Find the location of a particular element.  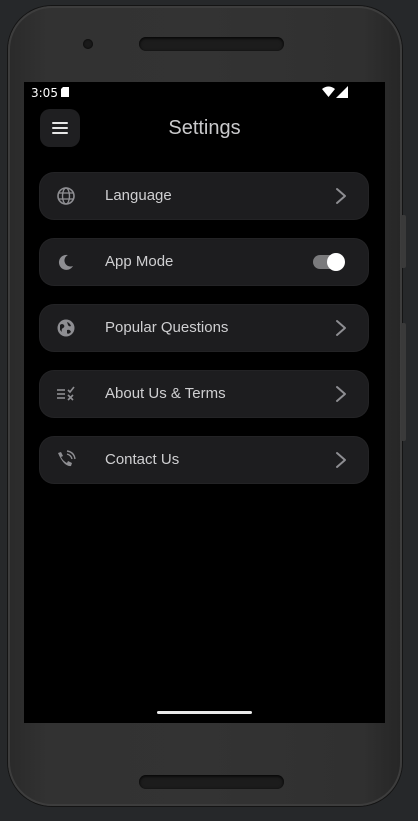

globe-icon is located at coordinates (66, 196).